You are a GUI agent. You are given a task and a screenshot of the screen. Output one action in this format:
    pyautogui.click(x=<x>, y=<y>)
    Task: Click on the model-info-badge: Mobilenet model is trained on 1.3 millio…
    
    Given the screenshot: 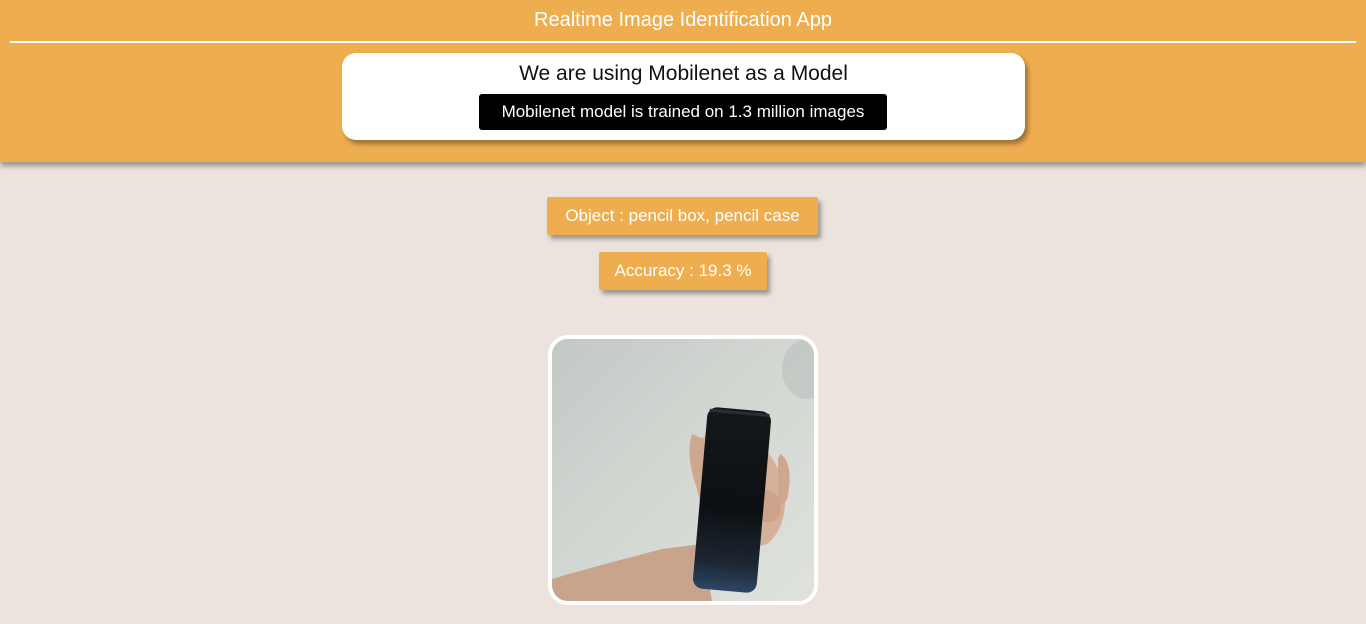 What is the action you would take?
    pyautogui.click(x=683, y=112)
    